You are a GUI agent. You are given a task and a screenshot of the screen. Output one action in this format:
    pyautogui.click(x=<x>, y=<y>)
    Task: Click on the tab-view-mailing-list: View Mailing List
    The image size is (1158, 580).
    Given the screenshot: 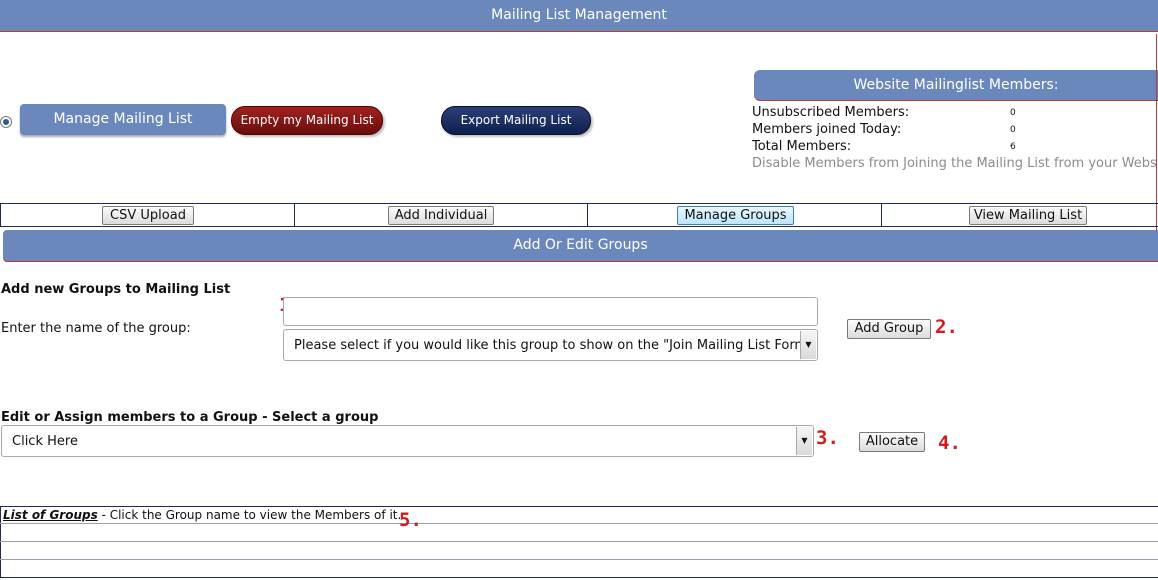 What is the action you would take?
    pyautogui.click(x=1028, y=215)
    